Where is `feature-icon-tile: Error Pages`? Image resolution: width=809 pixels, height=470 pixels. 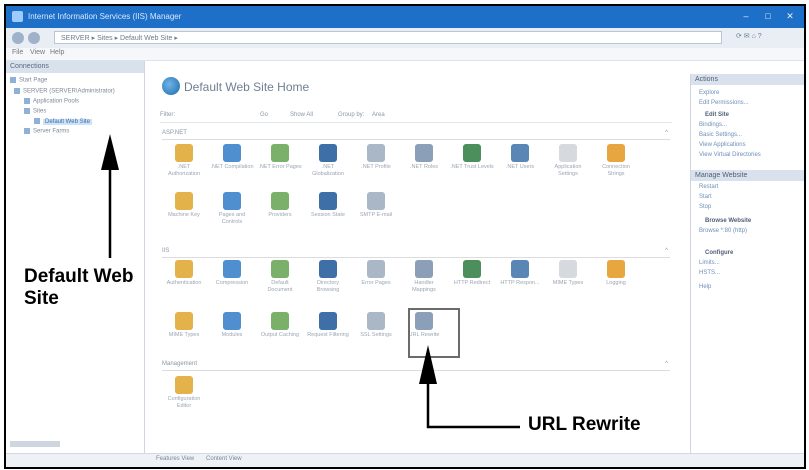 feature-icon-tile: Error Pages is located at coordinates (376, 273).